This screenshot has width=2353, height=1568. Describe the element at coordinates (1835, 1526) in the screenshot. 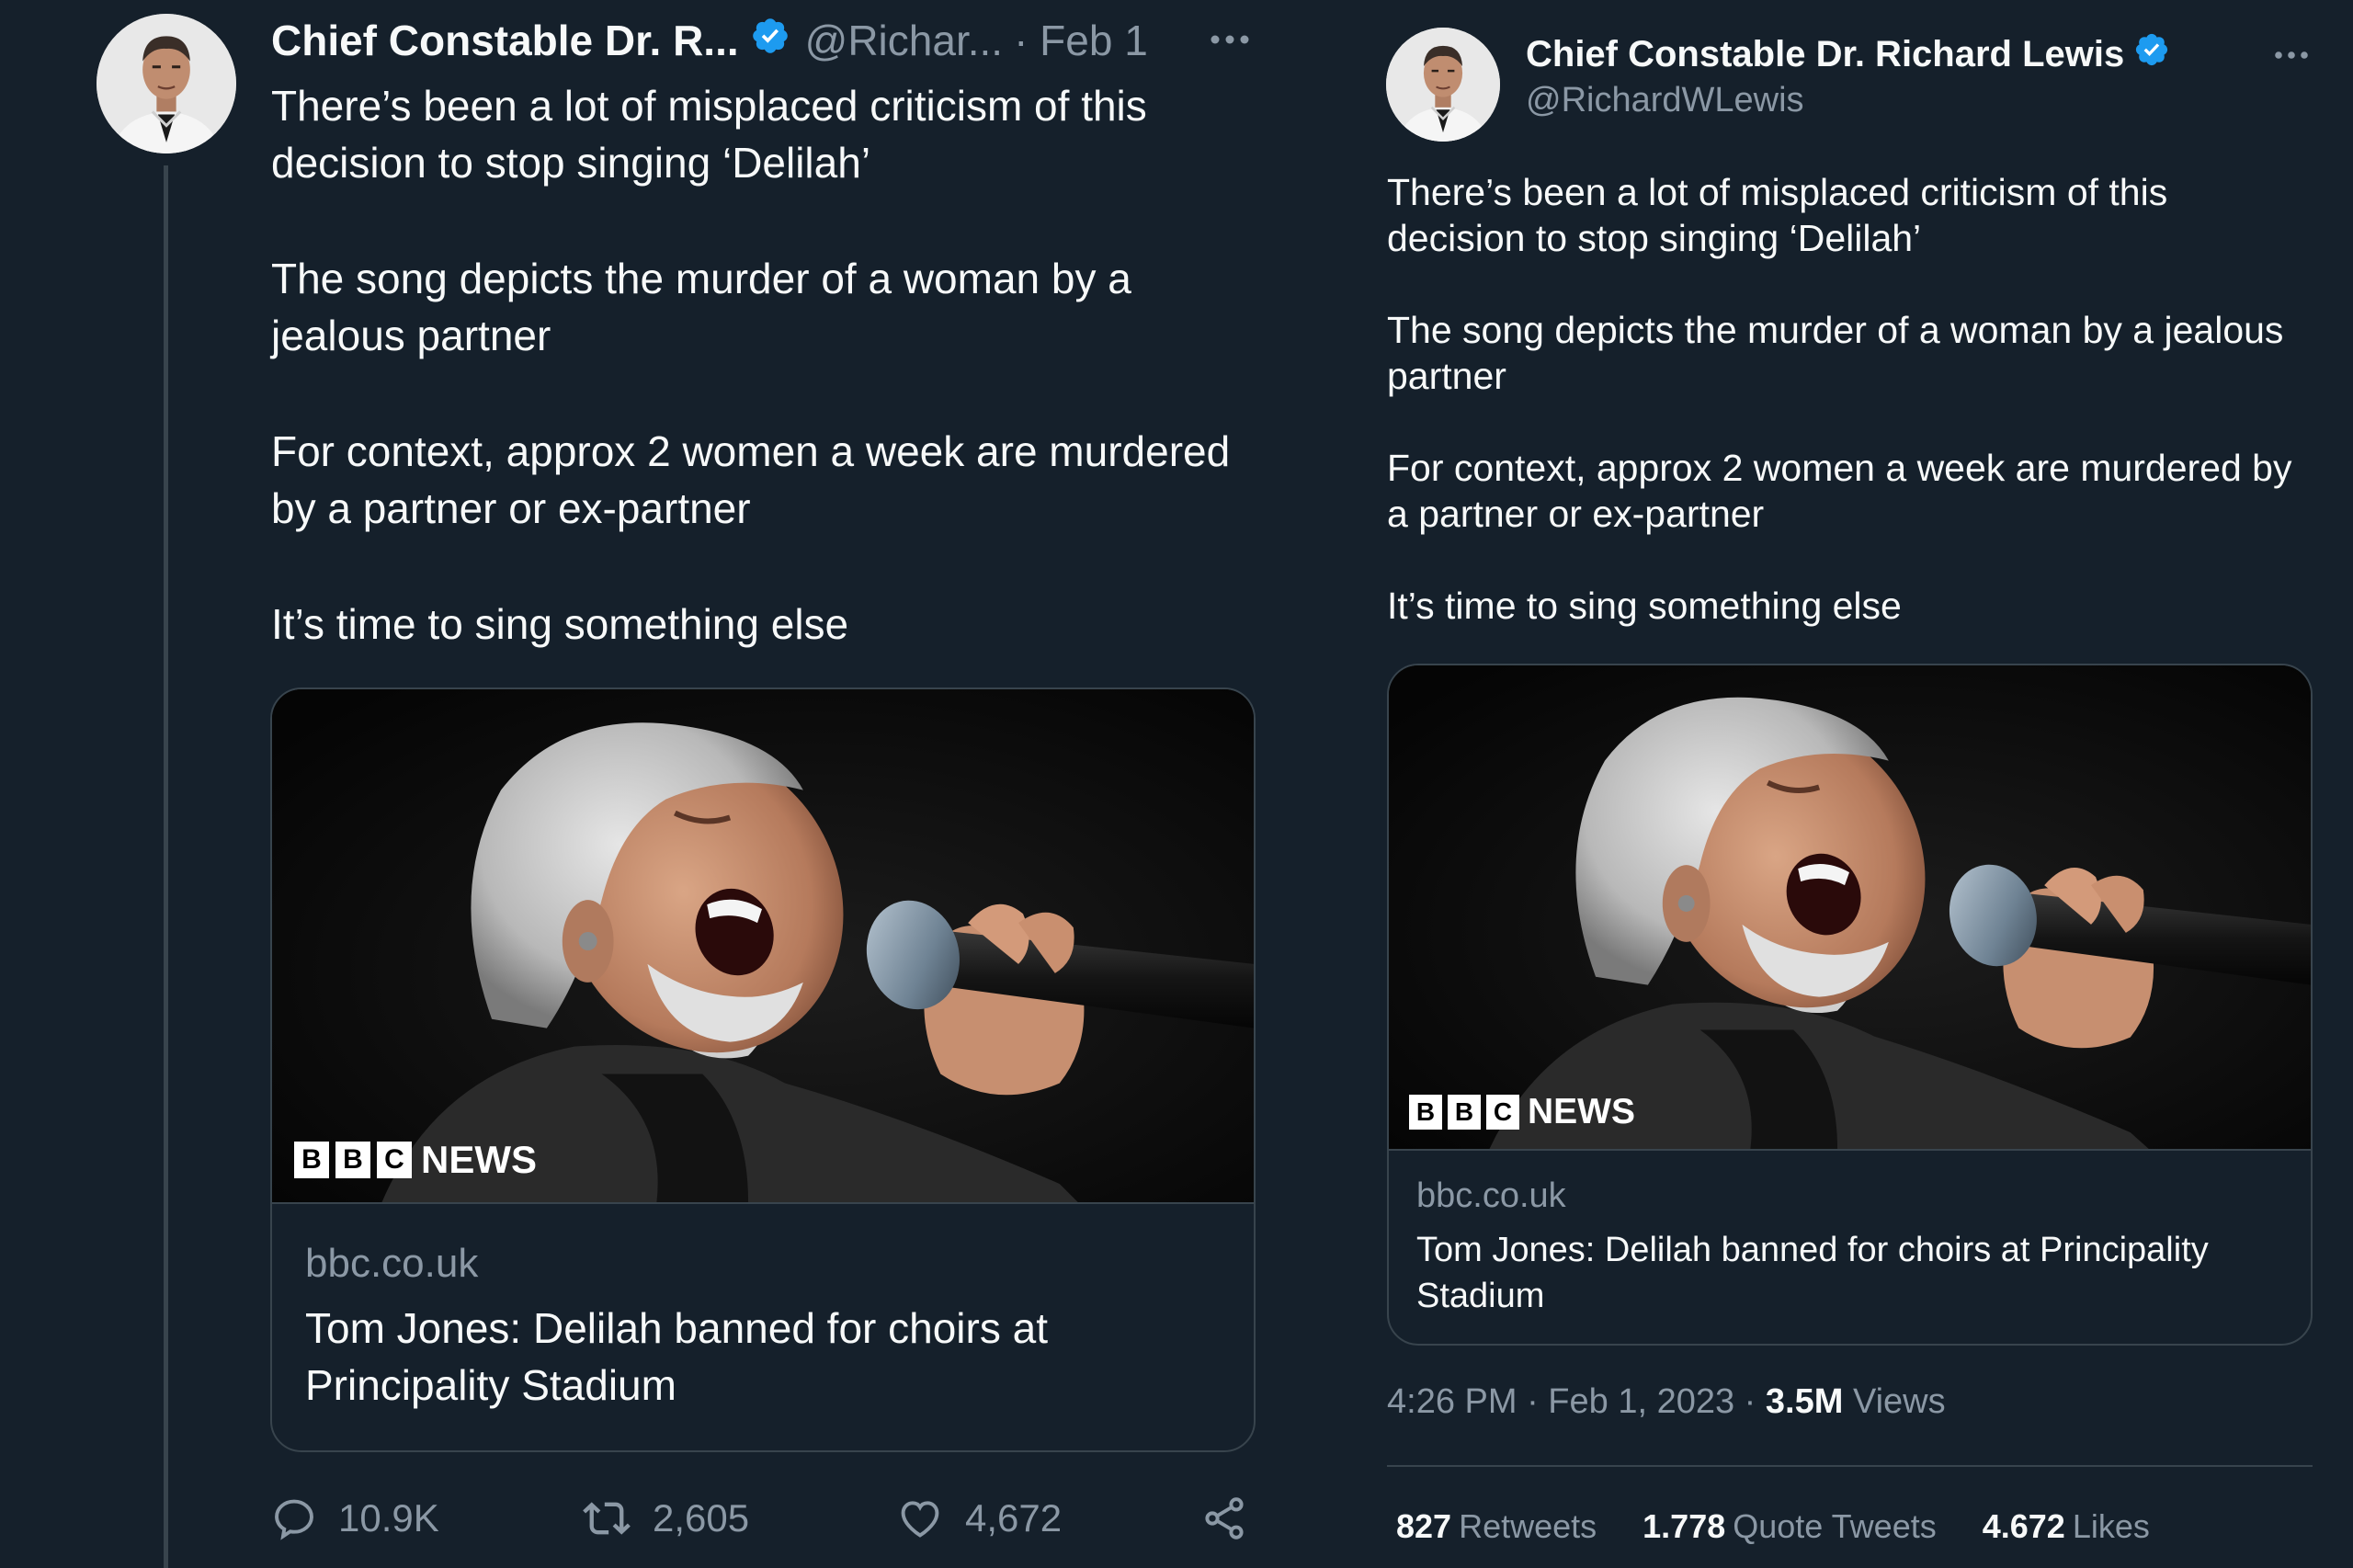

I see `quotes-label: Quote Tweets` at that location.